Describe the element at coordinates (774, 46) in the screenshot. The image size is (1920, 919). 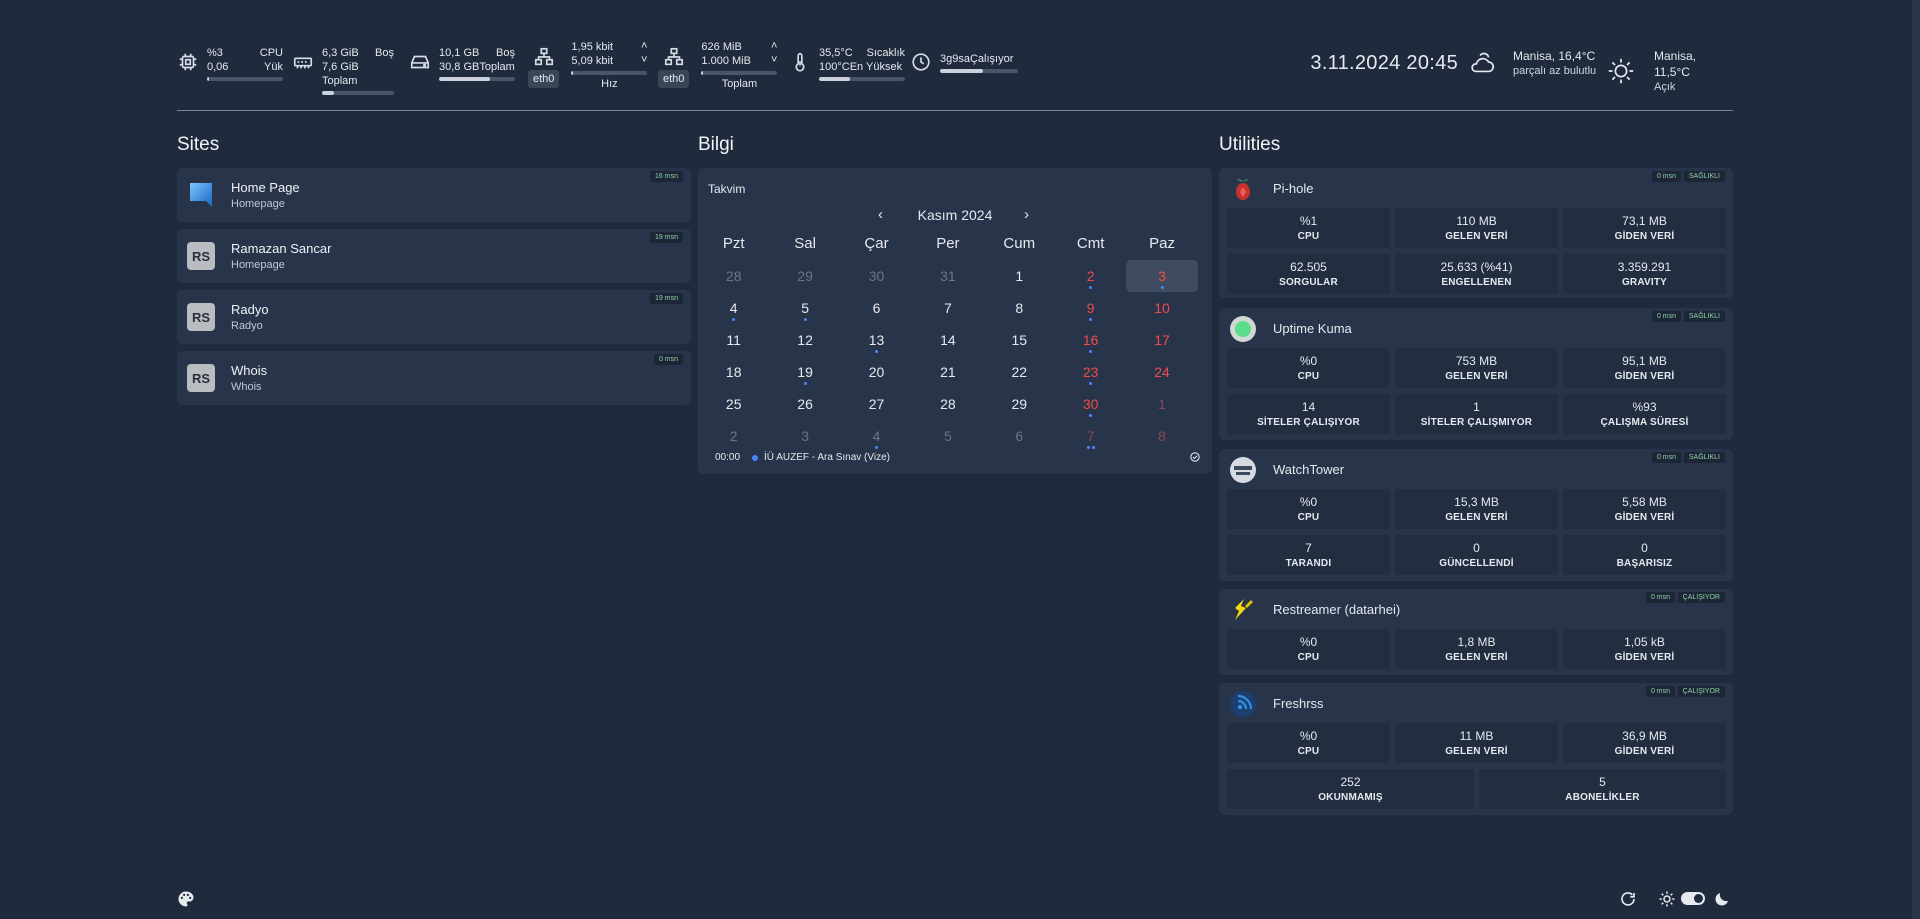
I see `chevron-up-icon: ˄` at that location.